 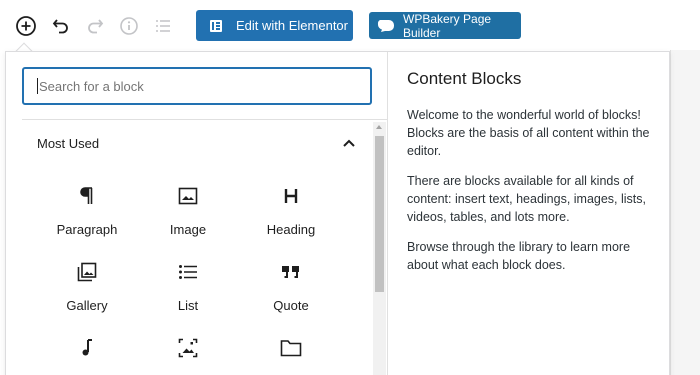 I want to click on editor-canvas-edge, so click(x=685, y=212).